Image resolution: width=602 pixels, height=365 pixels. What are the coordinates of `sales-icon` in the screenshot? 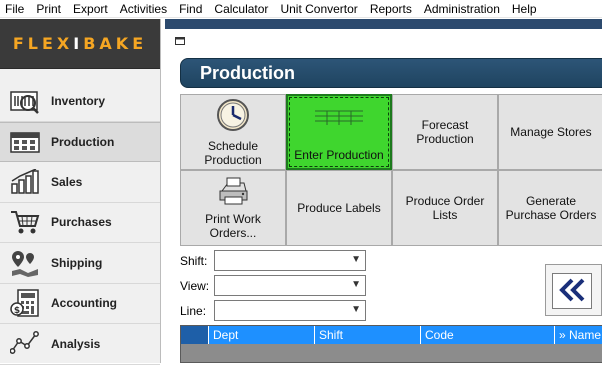 It's located at (25, 182).